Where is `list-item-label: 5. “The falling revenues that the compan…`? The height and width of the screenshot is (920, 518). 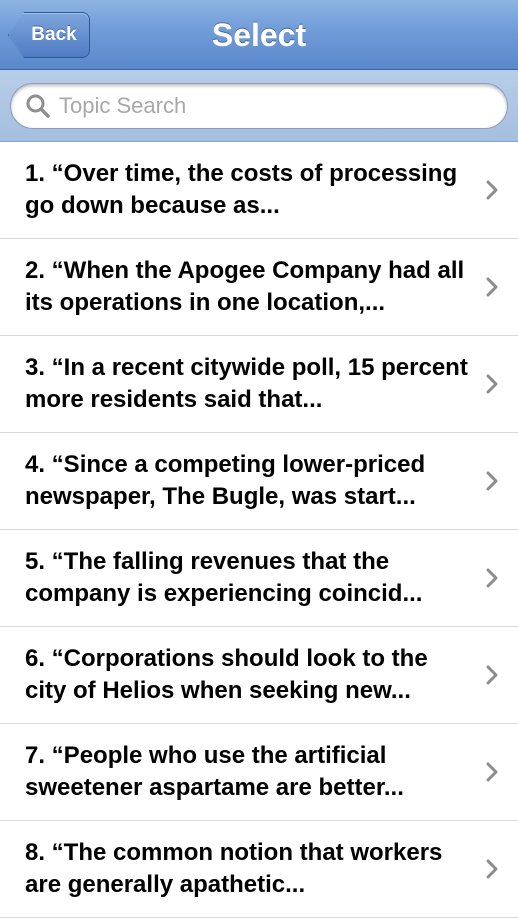
list-item-label: 5. “The falling revenues that the compan… is located at coordinates (224, 577).